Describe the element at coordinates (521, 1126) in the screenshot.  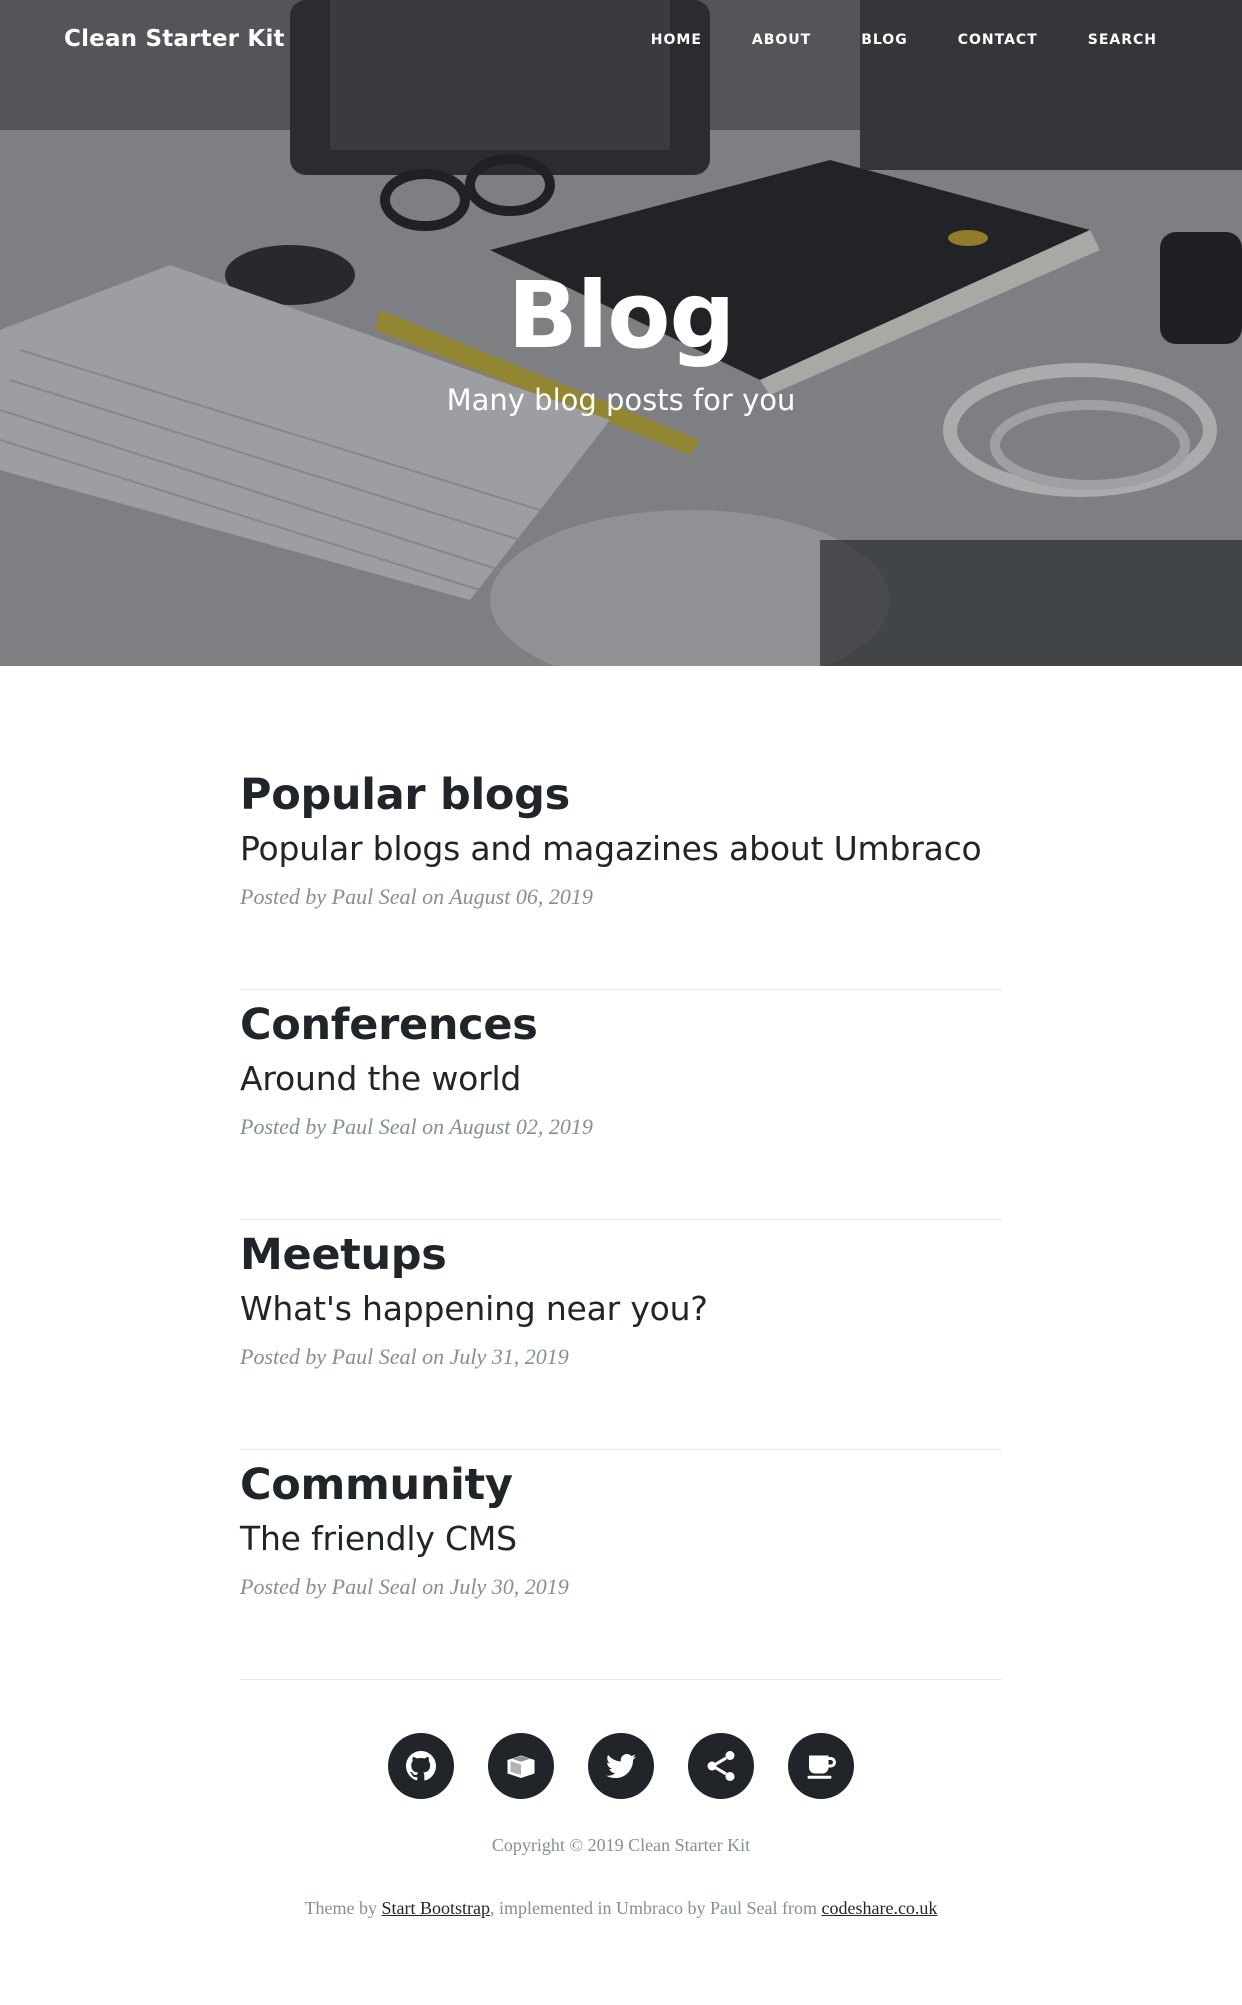
I see `post-date: August 02, 2019` at that location.